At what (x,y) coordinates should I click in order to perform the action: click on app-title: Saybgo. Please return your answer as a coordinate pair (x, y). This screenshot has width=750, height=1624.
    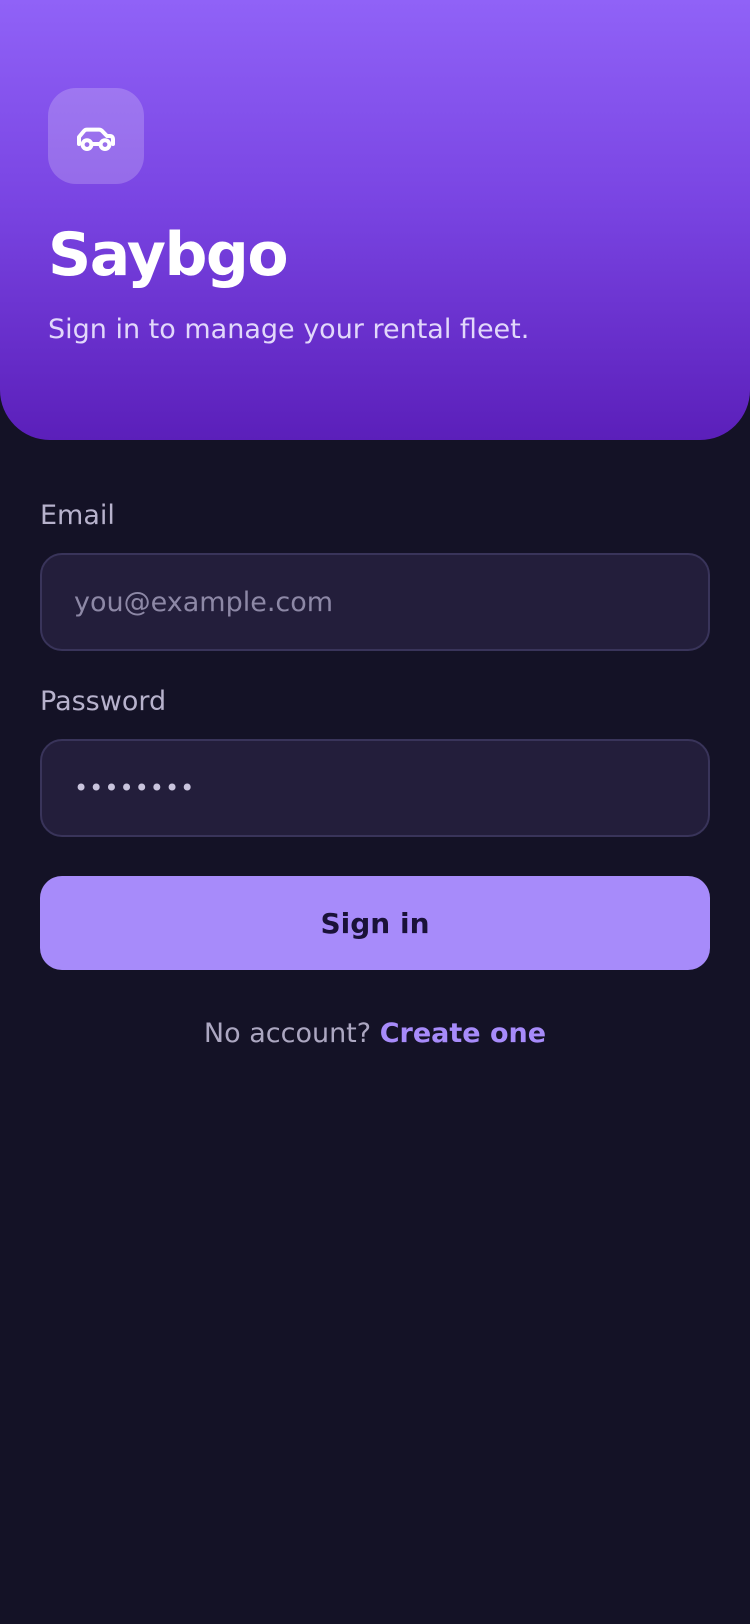
    Looking at the image, I should click on (168, 255).